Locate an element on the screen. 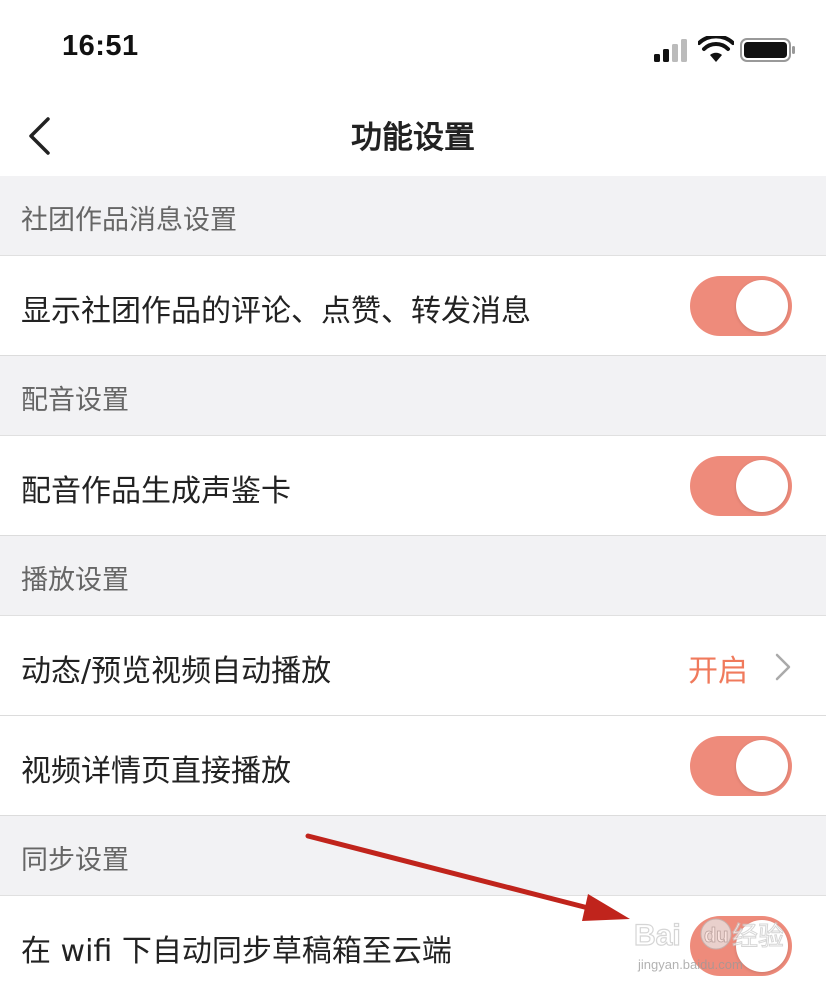  wifi-icon is located at coordinates (716, 49).